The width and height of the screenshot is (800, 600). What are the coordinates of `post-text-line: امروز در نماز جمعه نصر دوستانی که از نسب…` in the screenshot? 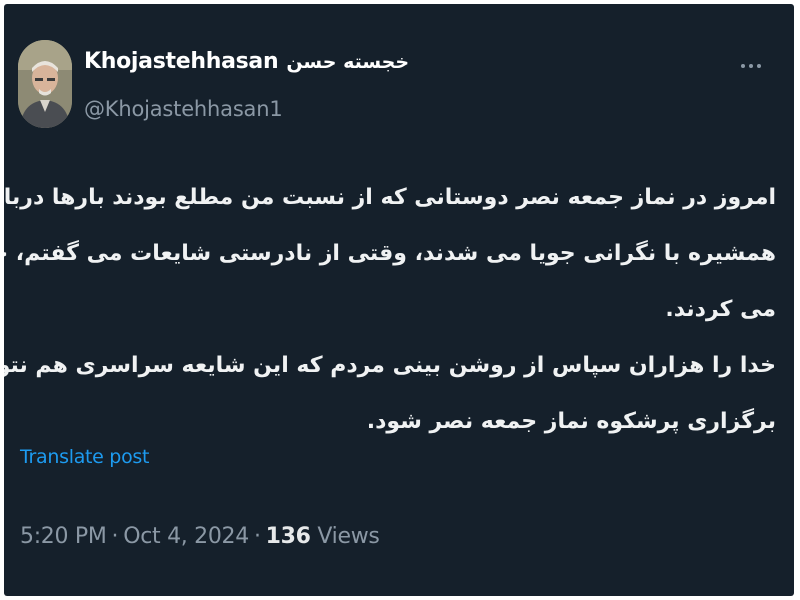 It's located at (390, 197).